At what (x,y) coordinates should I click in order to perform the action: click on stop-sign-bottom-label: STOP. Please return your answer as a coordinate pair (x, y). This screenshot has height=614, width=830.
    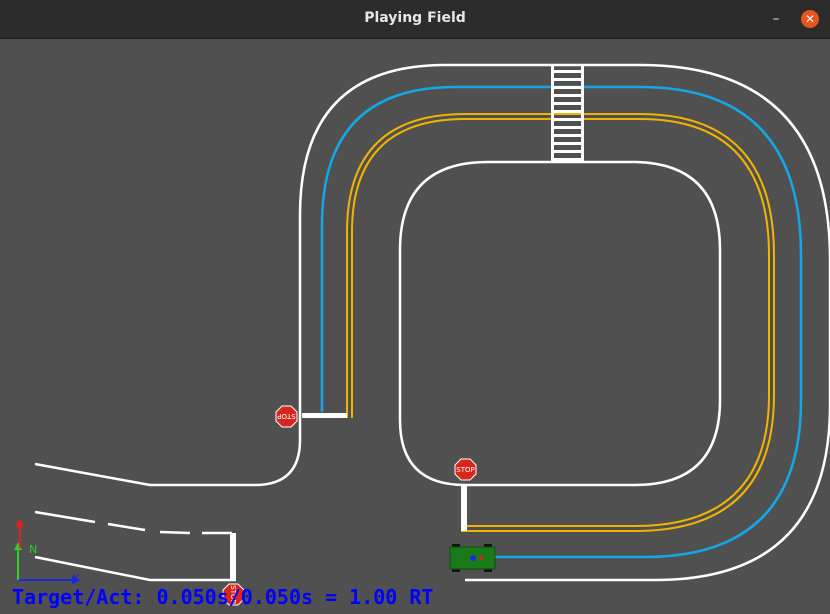
    Looking at the image, I should click on (465, 470).